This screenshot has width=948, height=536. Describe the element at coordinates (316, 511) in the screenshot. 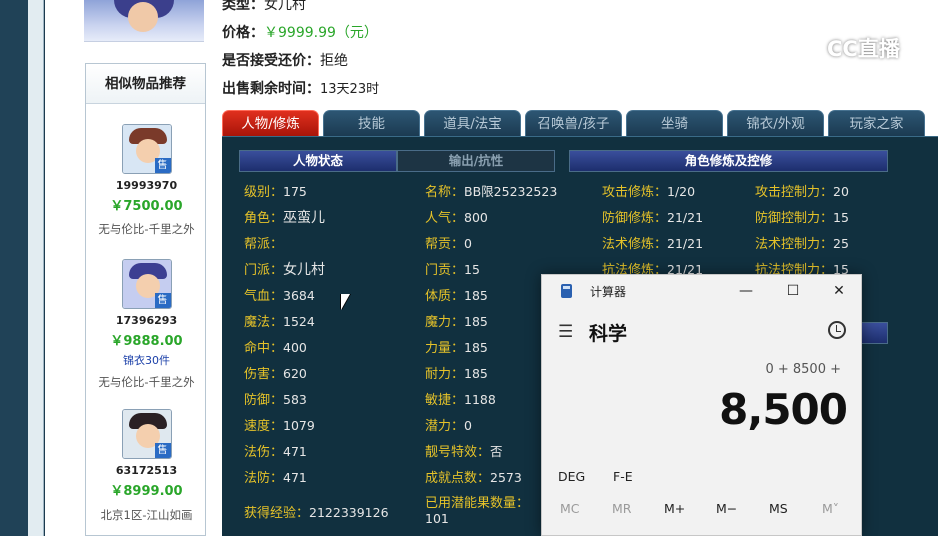

I see `stat-row: 获得经验：2122339126` at that location.